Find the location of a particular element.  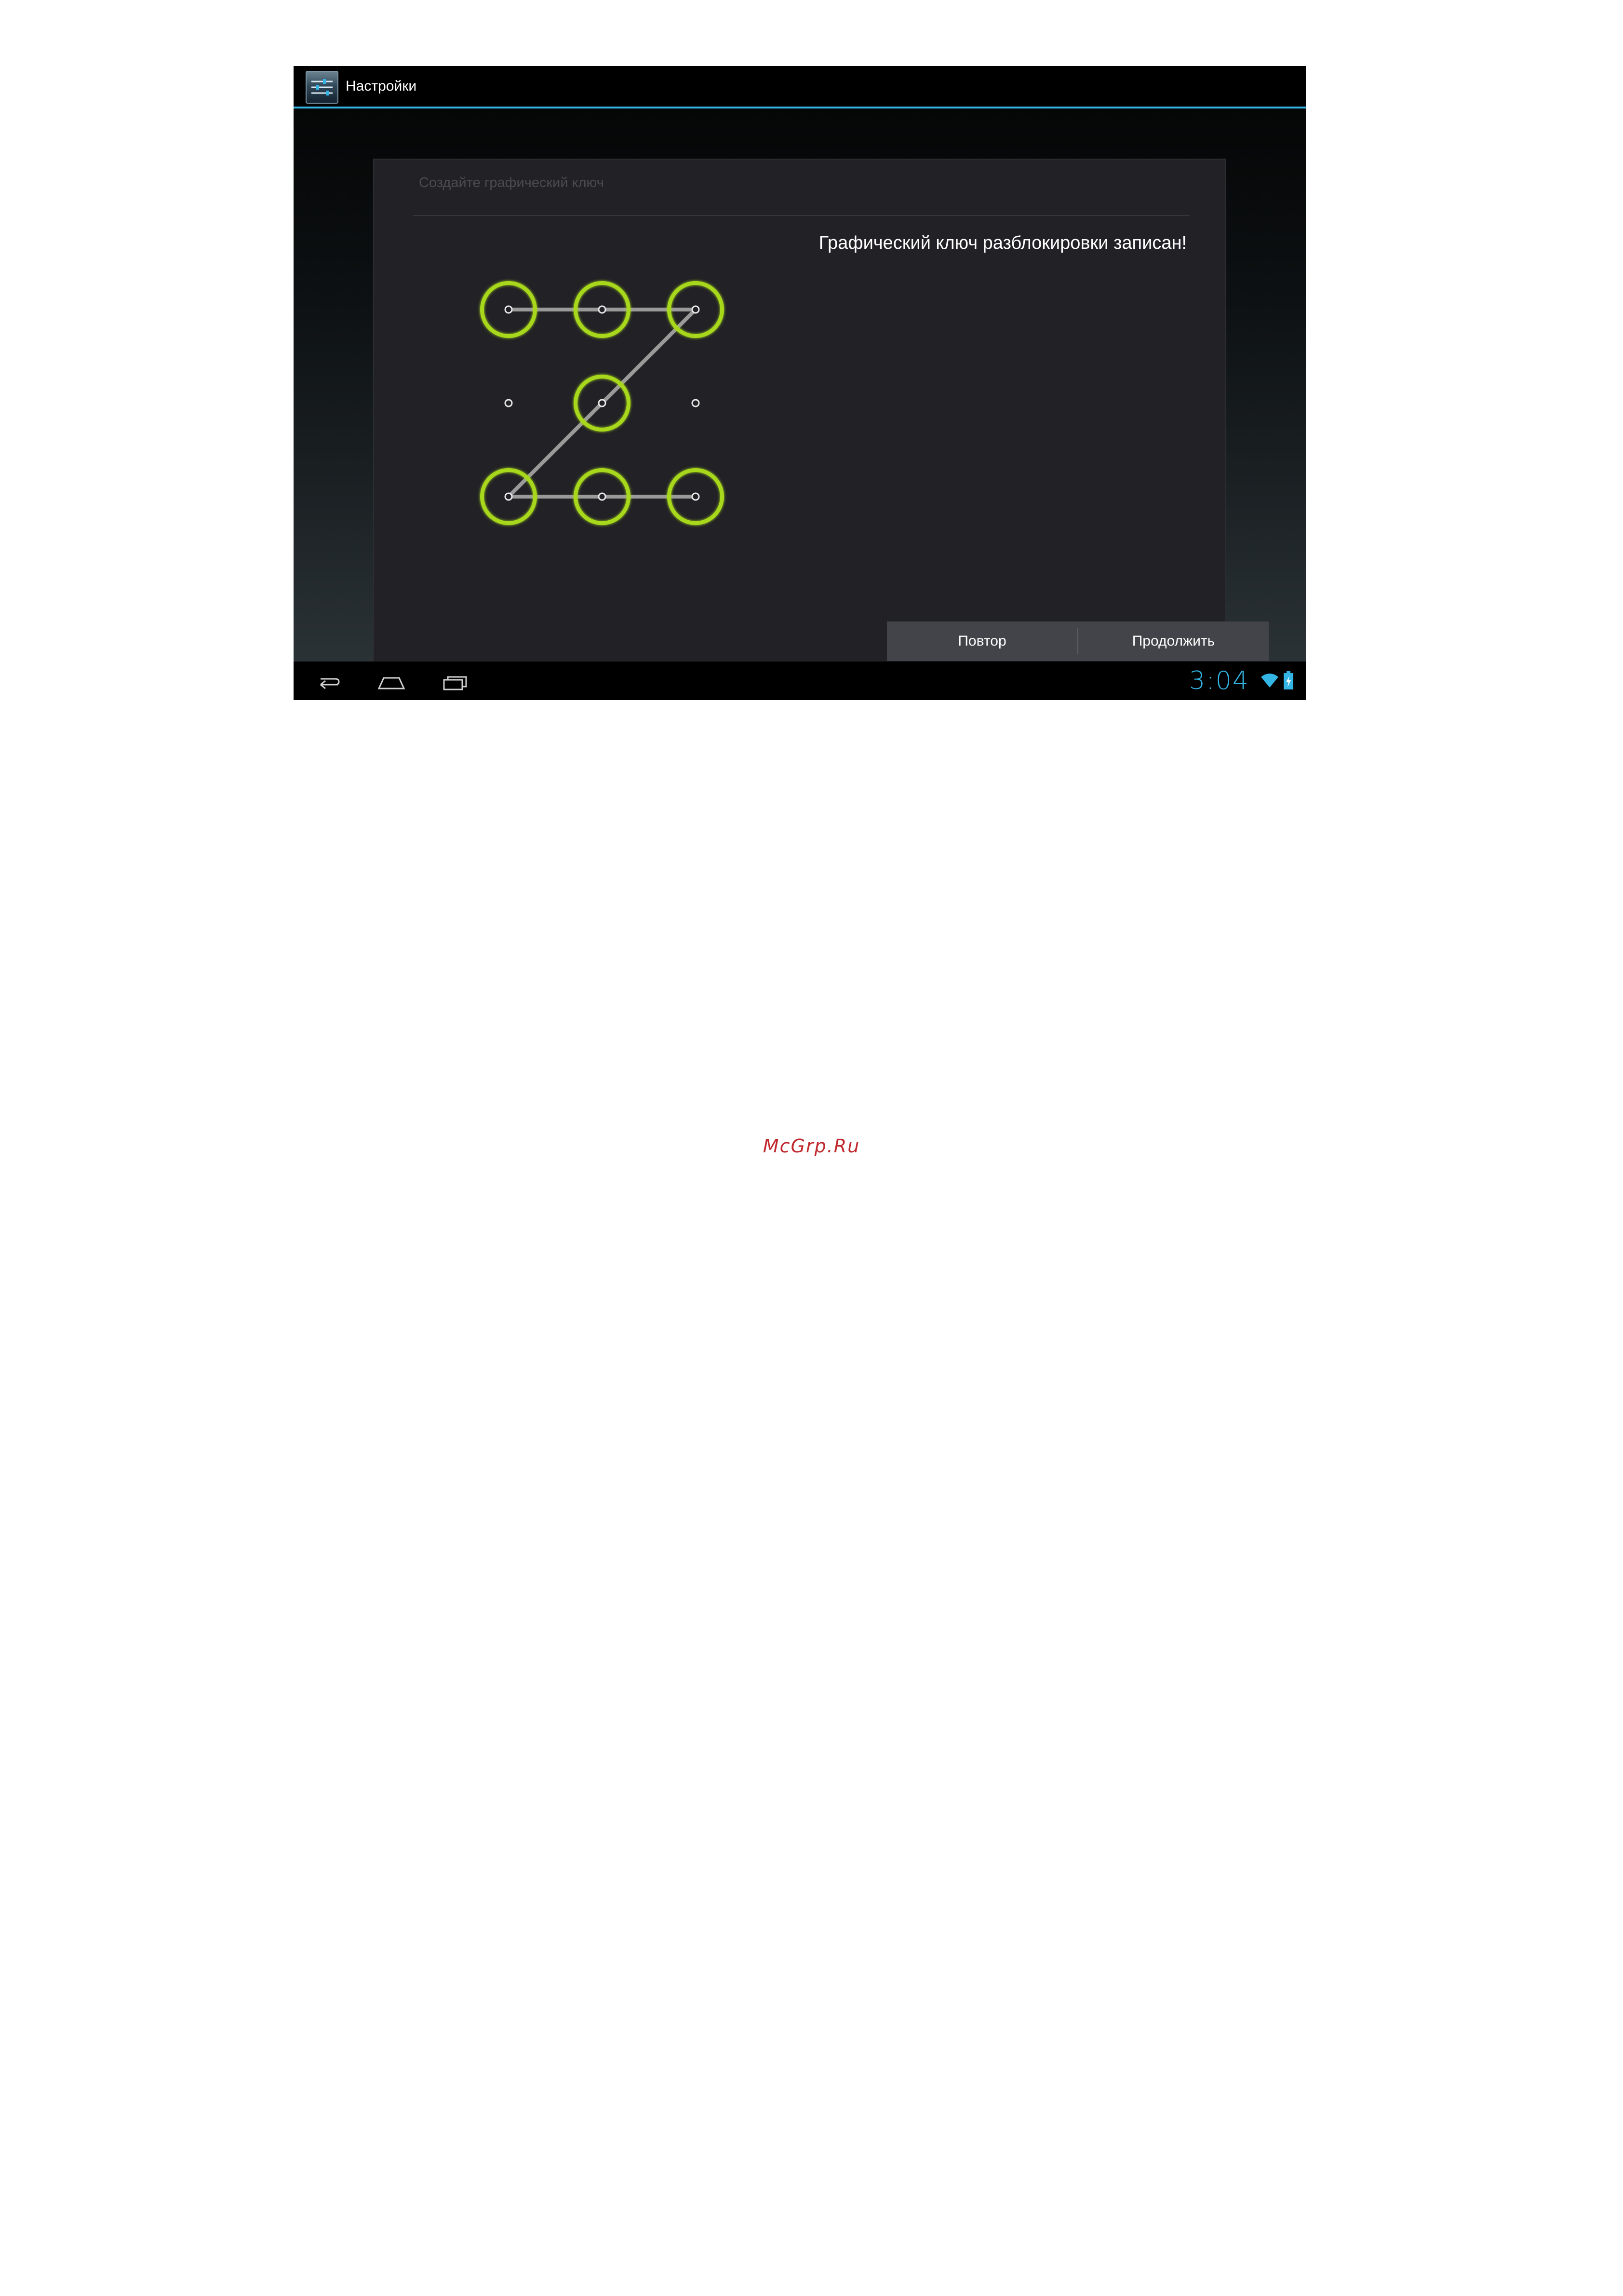

panel-header: Создайте графический ключ is located at coordinates (512, 182).